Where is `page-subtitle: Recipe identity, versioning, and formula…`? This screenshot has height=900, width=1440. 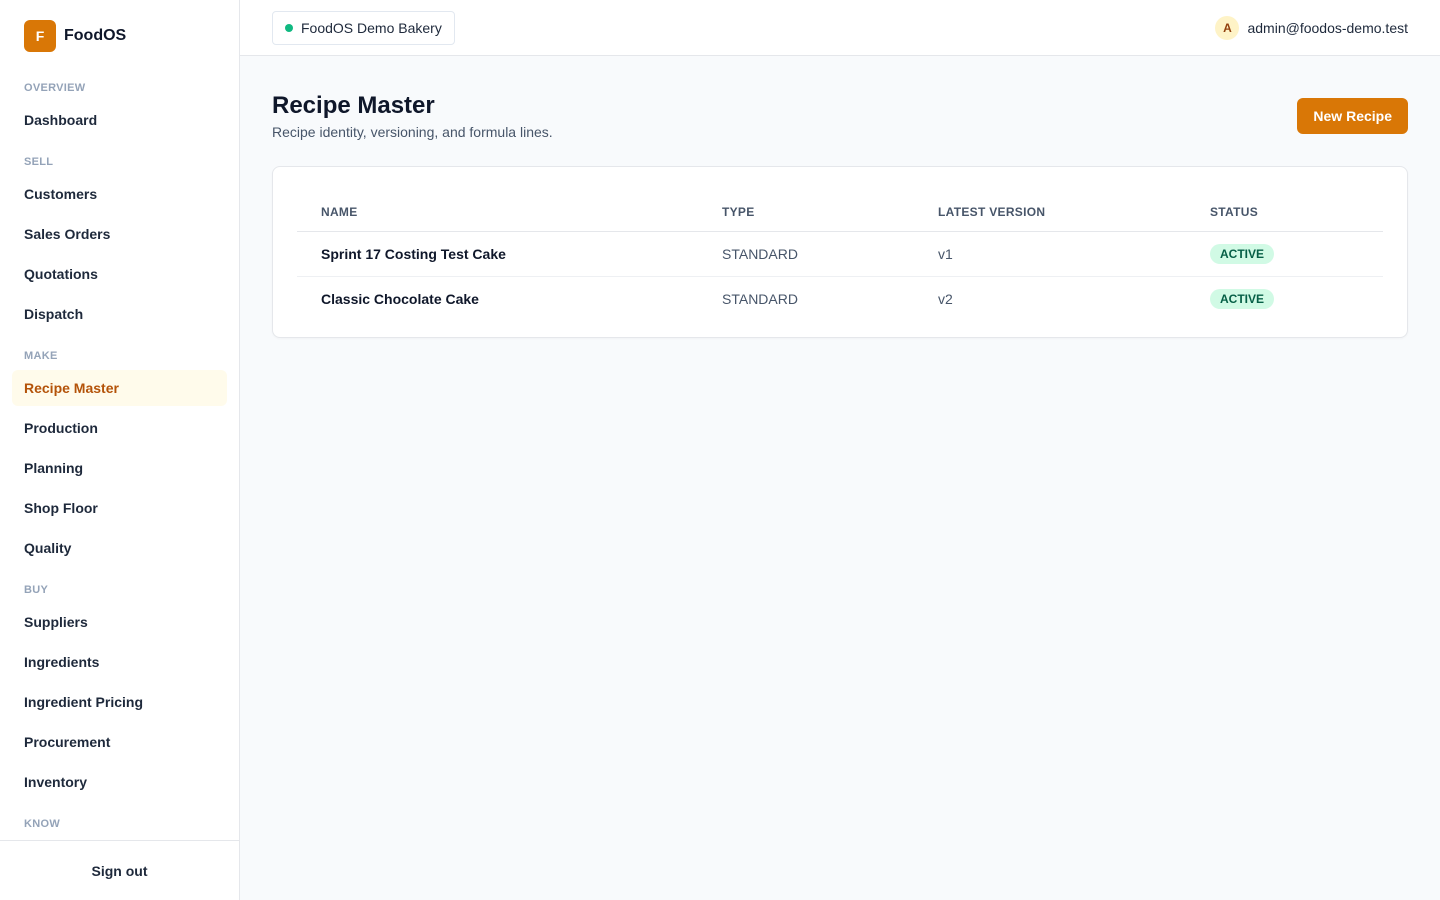
page-subtitle: Recipe identity, versioning, and formula… is located at coordinates (412, 132).